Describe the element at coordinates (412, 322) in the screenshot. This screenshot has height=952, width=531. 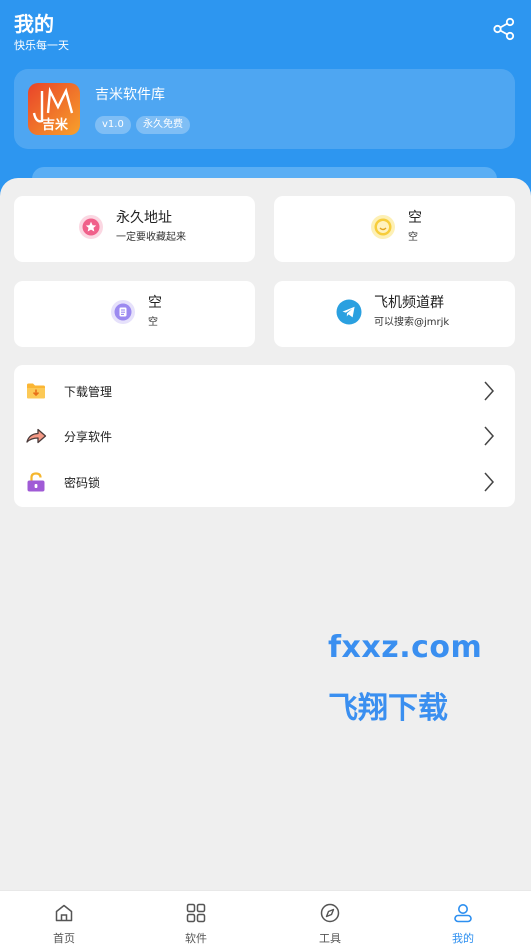
I see `tile-subtitle: 可以搜索@jmrjk` at that location.